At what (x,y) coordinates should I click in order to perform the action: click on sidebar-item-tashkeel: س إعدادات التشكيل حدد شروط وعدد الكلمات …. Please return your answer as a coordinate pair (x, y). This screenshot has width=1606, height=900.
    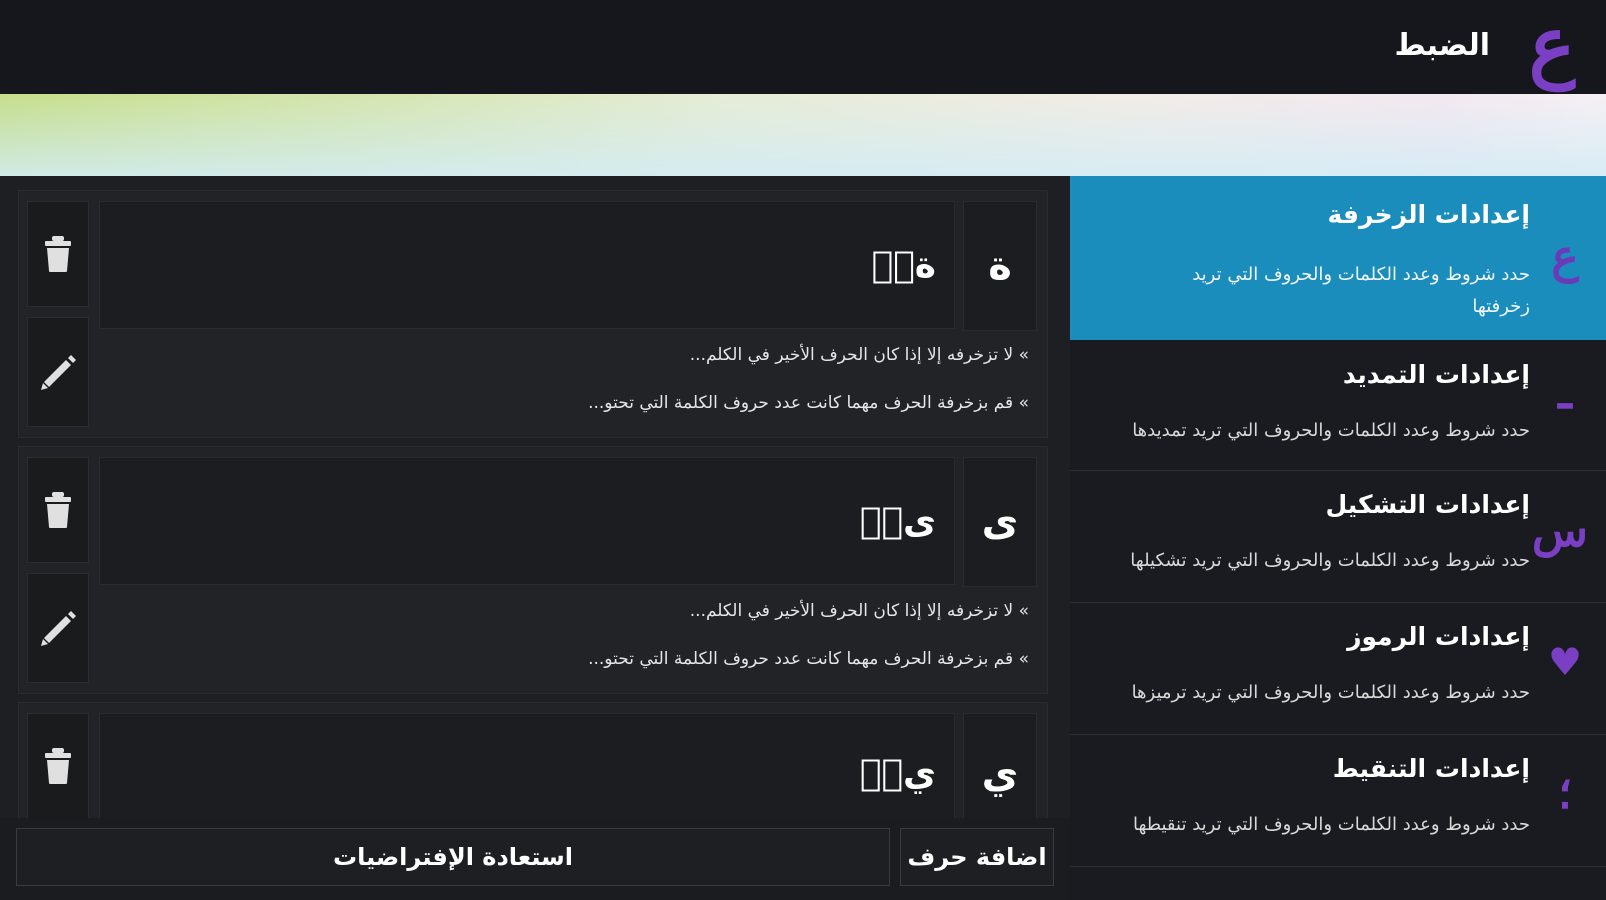
    Looking at the image, I should click on (1338, 536).